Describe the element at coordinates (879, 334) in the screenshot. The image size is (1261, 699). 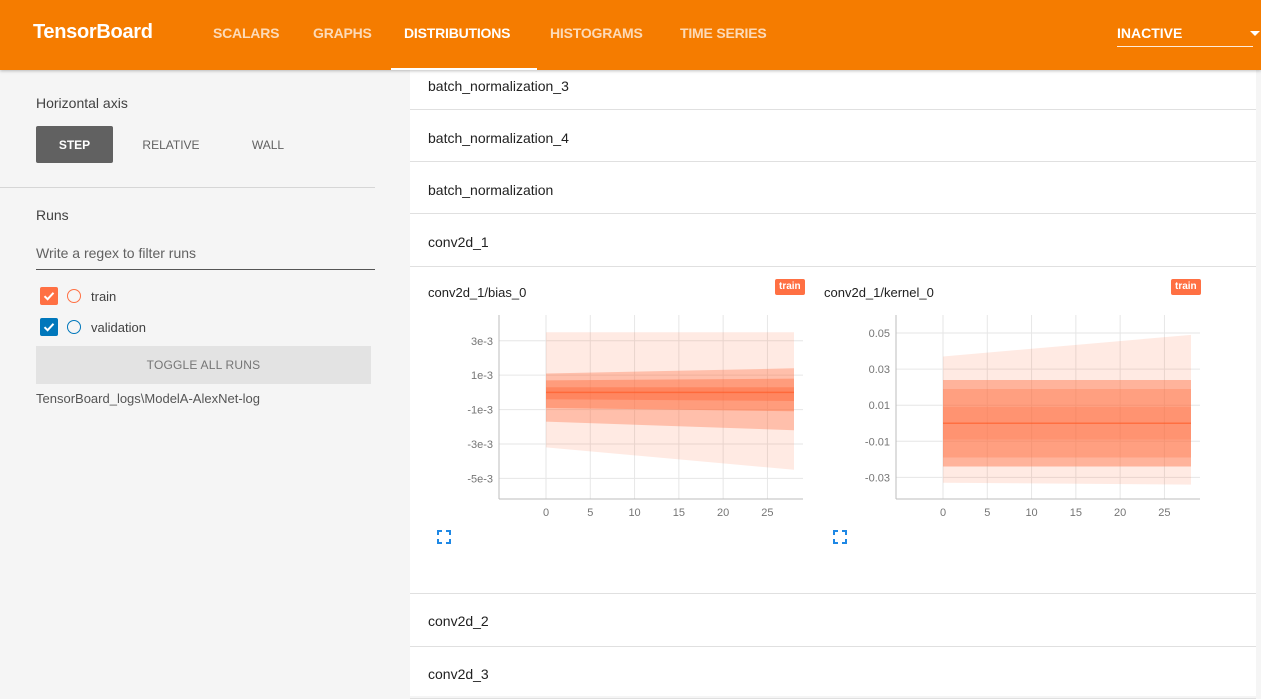
I see `y-tick-label: 0.05` at that location.